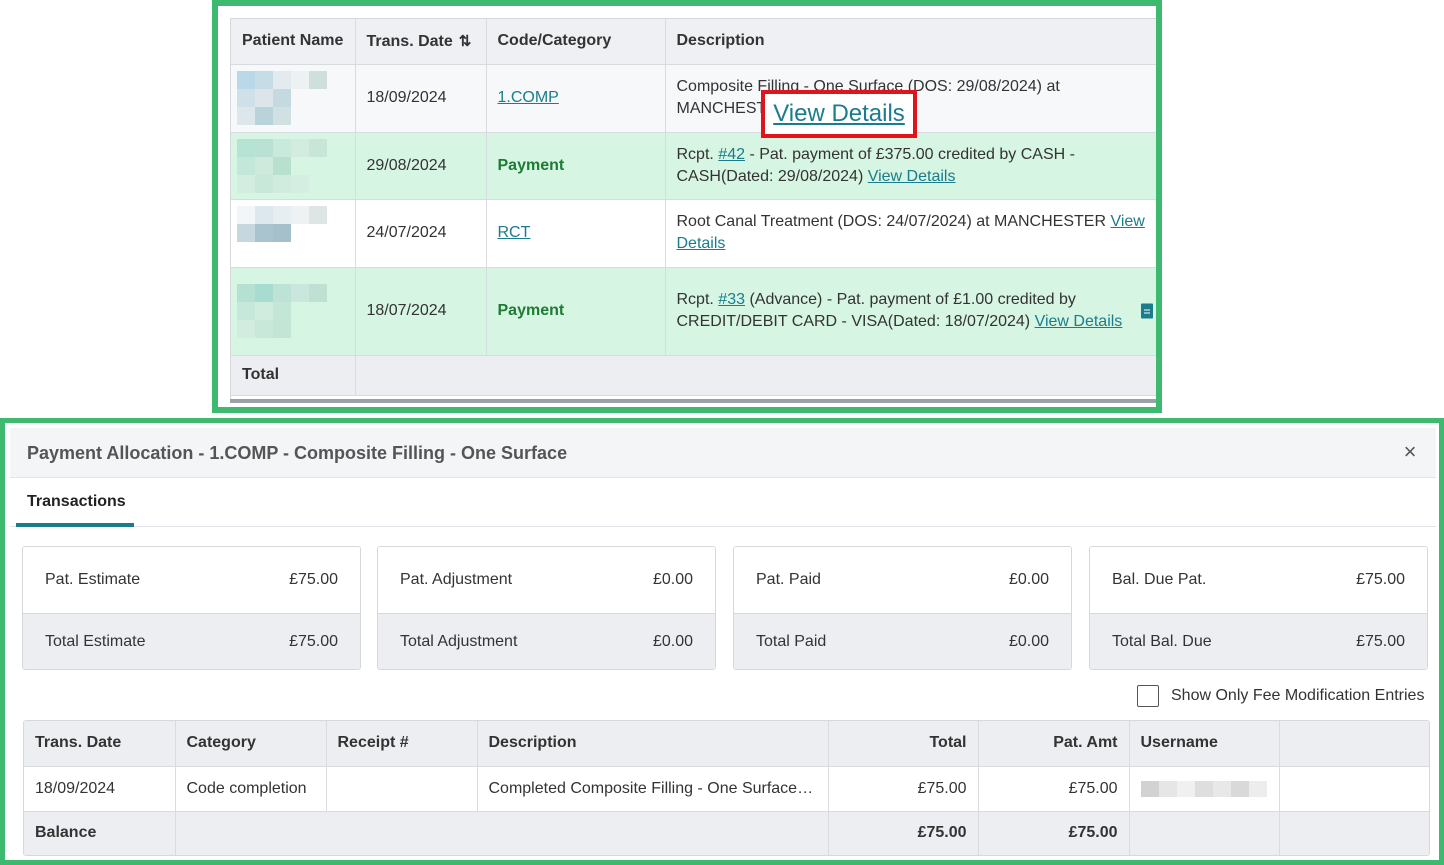 The image size is (1444, 865). What do you see at coordinates (421, 166) in the screenshot?
I see `trans-date: 29/08/2024` at bounding box center [421, 166].